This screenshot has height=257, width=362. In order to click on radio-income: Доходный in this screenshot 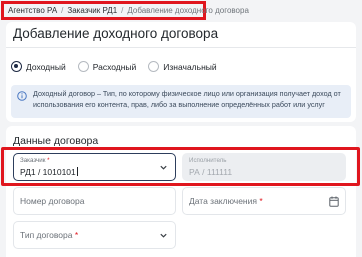, I will do `click(38, 66)`.